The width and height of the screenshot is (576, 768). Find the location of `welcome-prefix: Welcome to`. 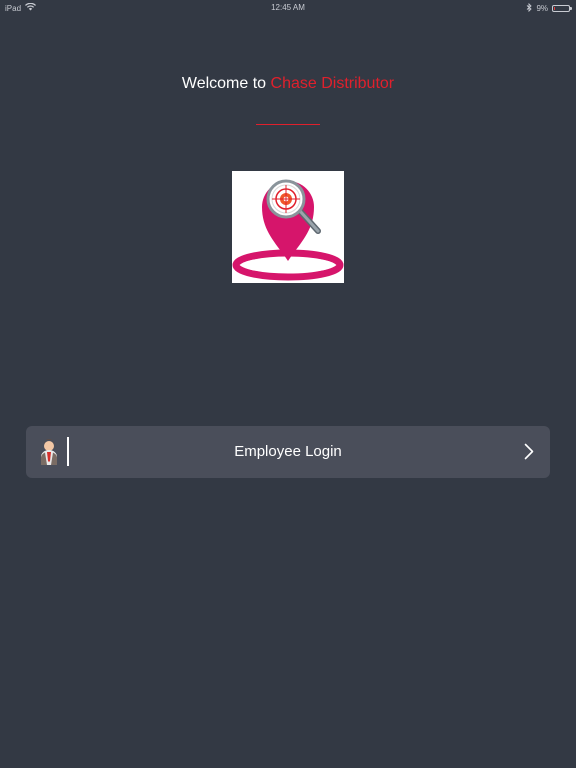

welcome-prefix: Welcome to is located at coordinates (224, 83).